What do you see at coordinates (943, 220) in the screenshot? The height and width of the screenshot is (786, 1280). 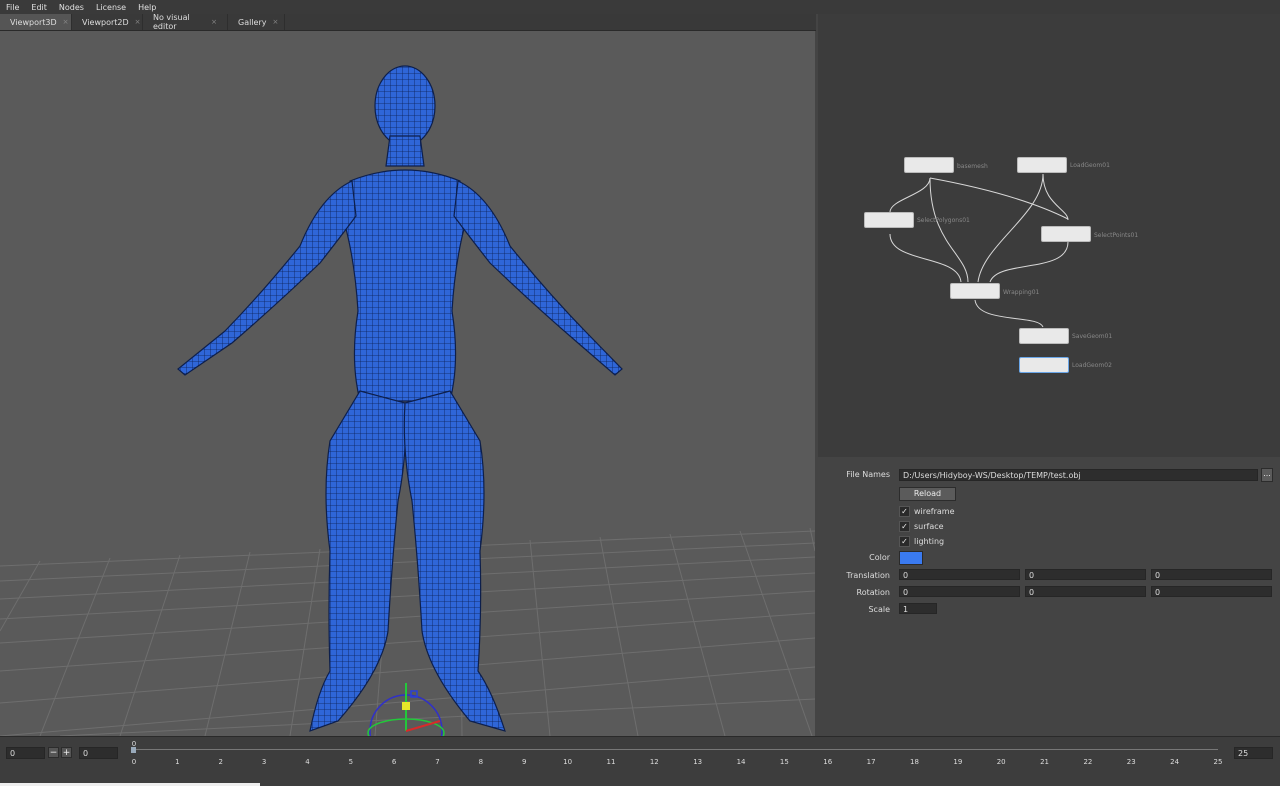 I see `node-label: SelectPolygons01` at bounding box center [943, 220].